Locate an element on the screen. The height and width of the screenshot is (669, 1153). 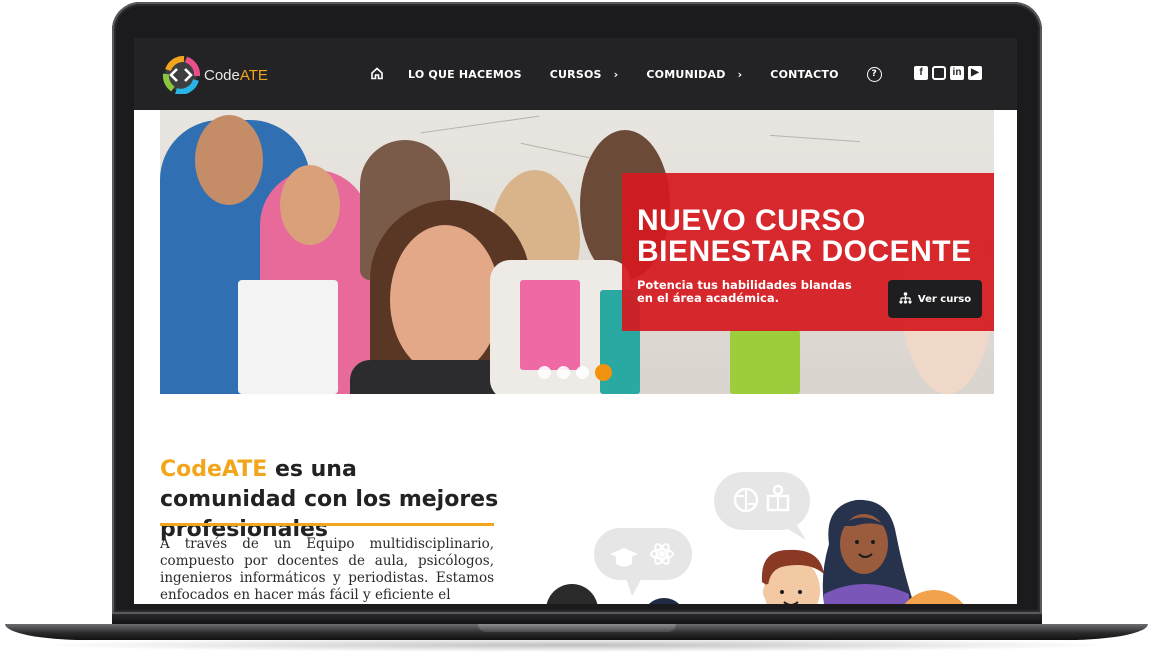
nav-contacto-label: CONTACTO is located at coordinates (804, 74).